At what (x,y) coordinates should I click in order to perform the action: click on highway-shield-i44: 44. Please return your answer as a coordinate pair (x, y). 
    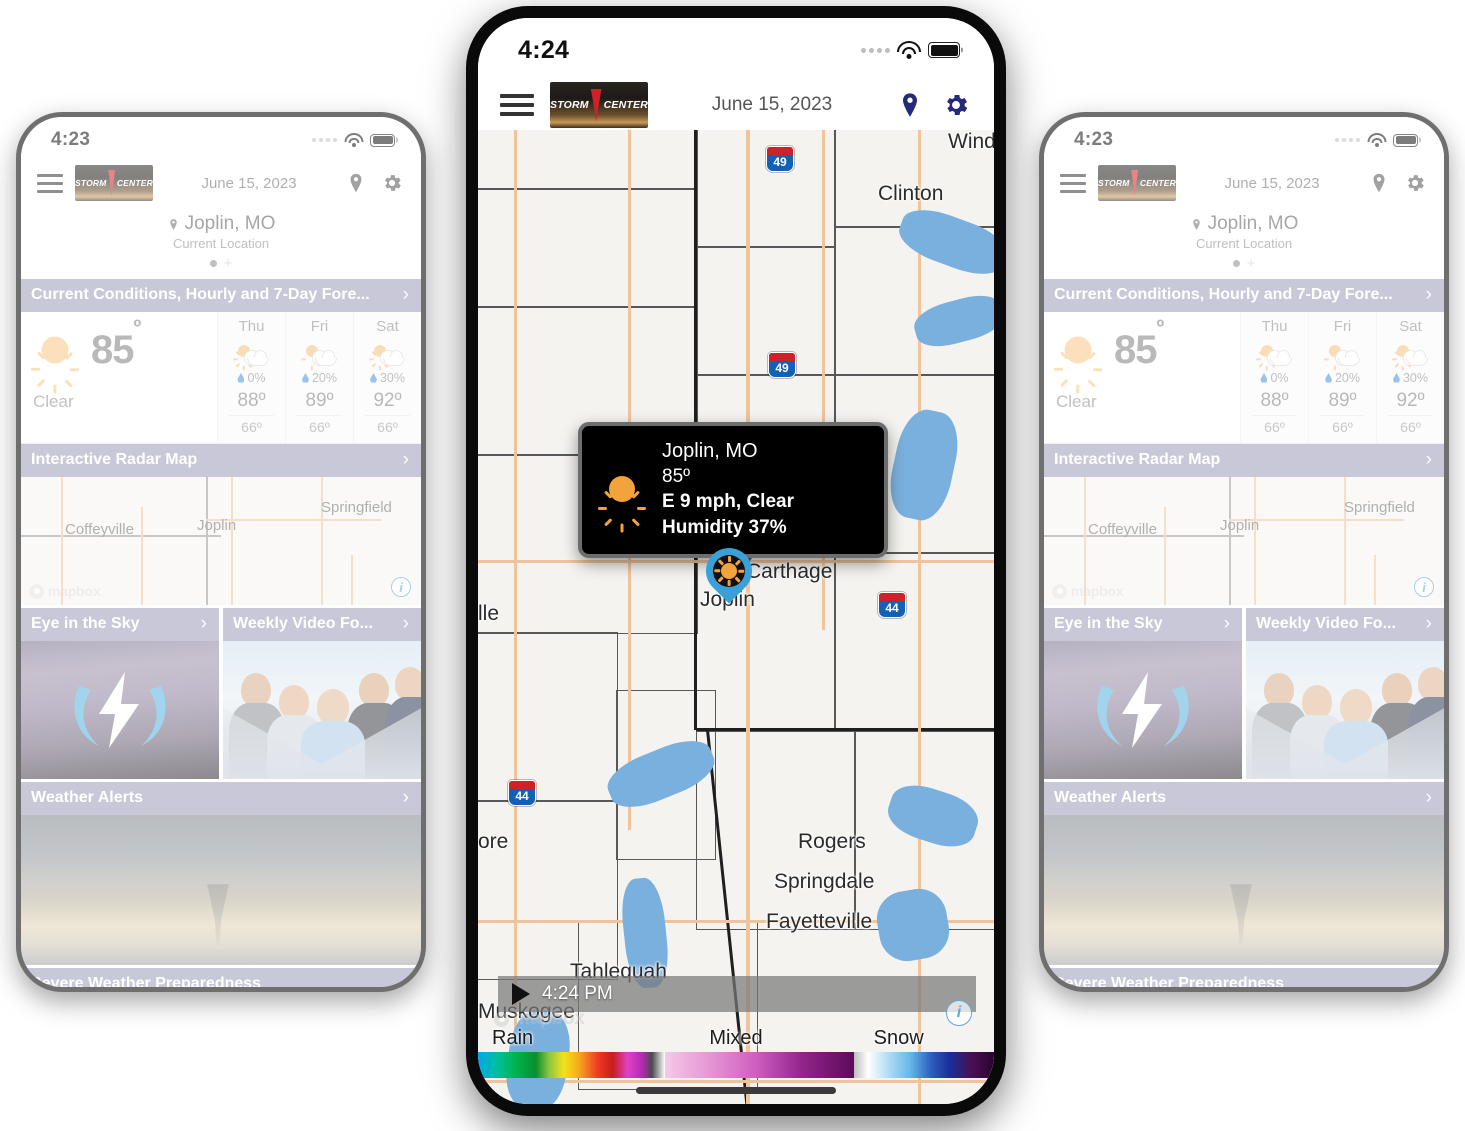
    Looking at the image, I should click on (892, 605).